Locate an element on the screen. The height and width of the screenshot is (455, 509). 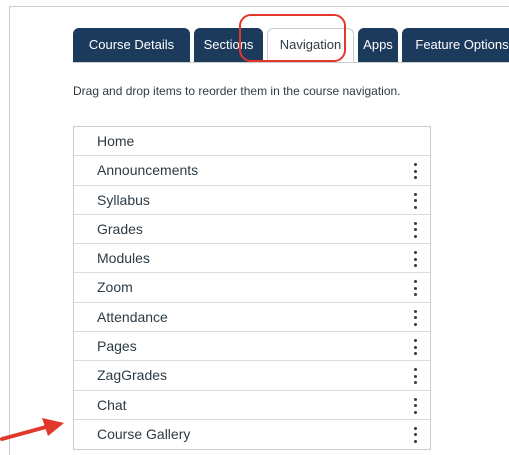
nav-item-grades: Grades is located at coordinates (252, 230).